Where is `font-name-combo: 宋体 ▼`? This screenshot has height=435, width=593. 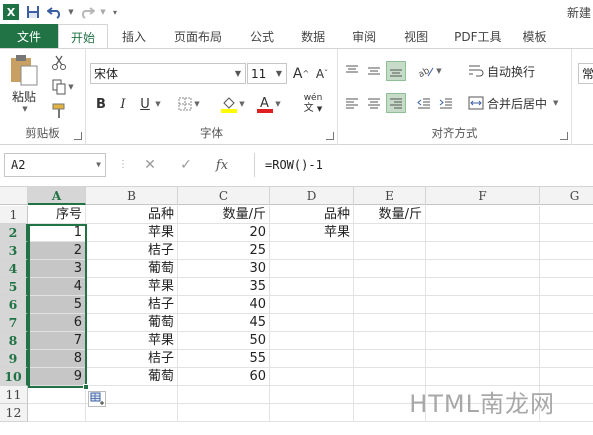 font-name-combo: 宋体 ▼ is located at coordinates (168, 73).